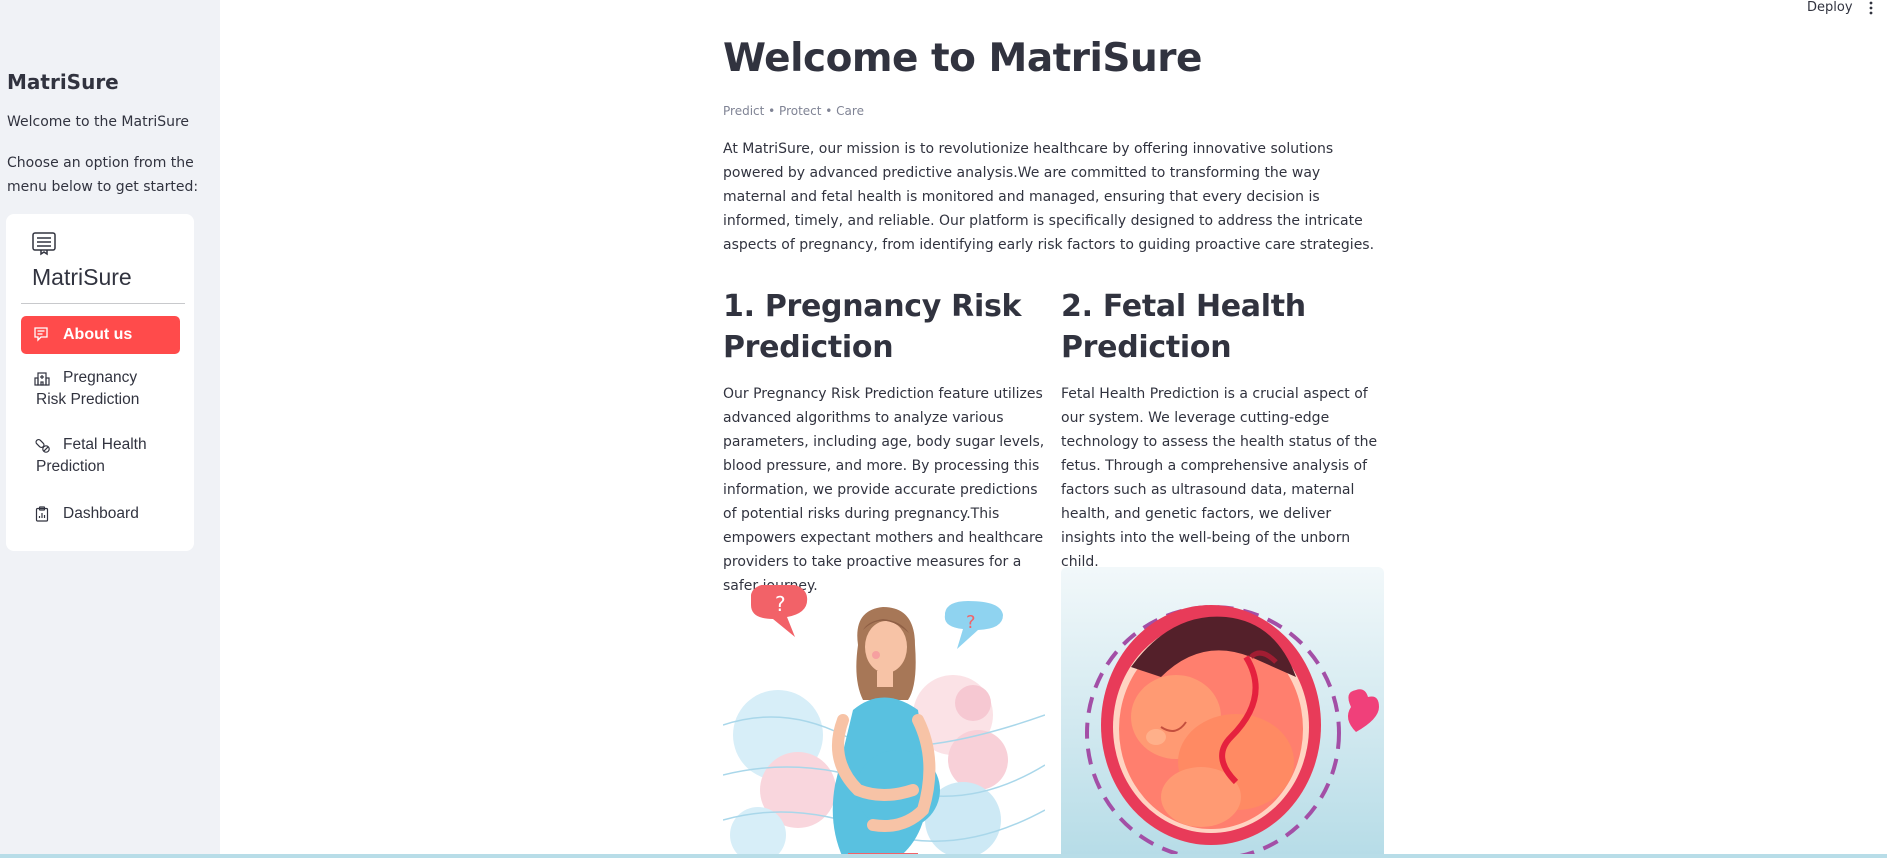 The image size is (1887, 858). I want to click on menu-item-label: About us, so click(98, 334).